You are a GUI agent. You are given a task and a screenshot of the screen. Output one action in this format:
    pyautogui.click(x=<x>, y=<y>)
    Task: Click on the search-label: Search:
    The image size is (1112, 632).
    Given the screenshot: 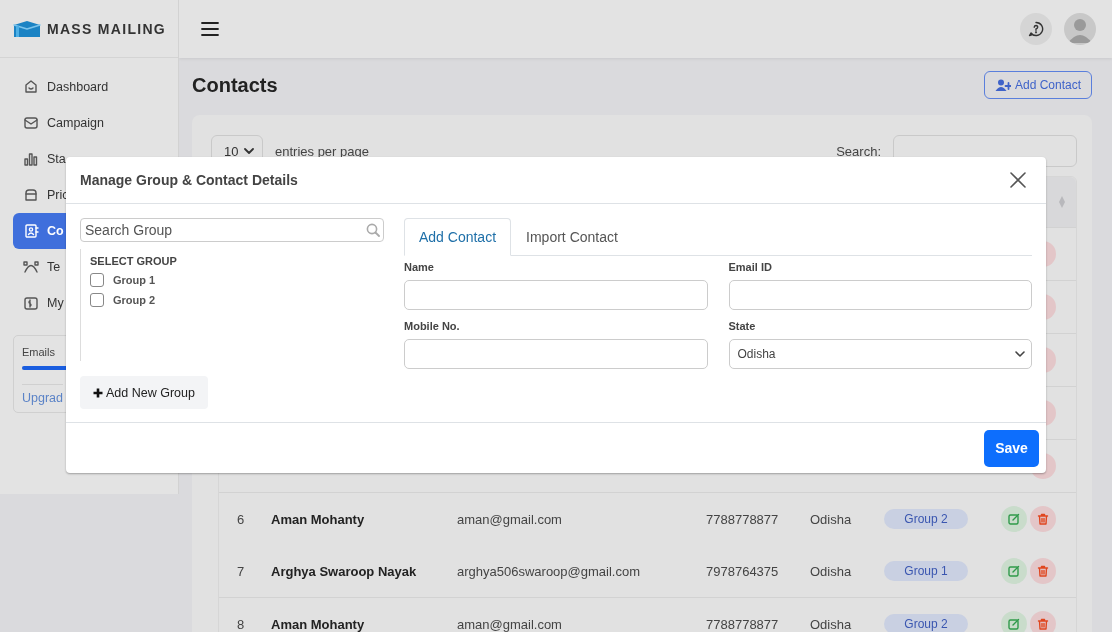 What is the action you would take?
    pyautogui.click(x=858, y=151)
    